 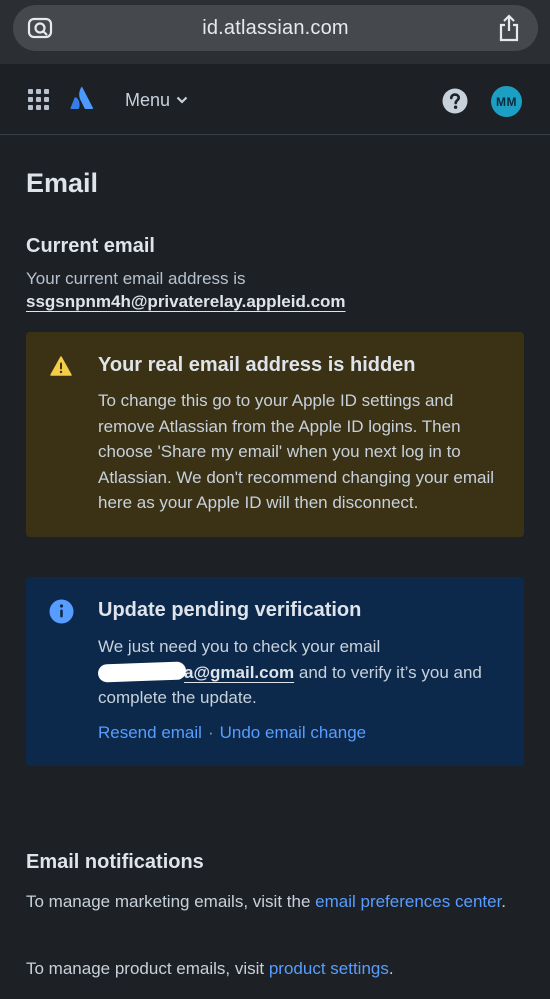 I want to click on address-bar: id.atlassian.com, so click(x=275, y=28).